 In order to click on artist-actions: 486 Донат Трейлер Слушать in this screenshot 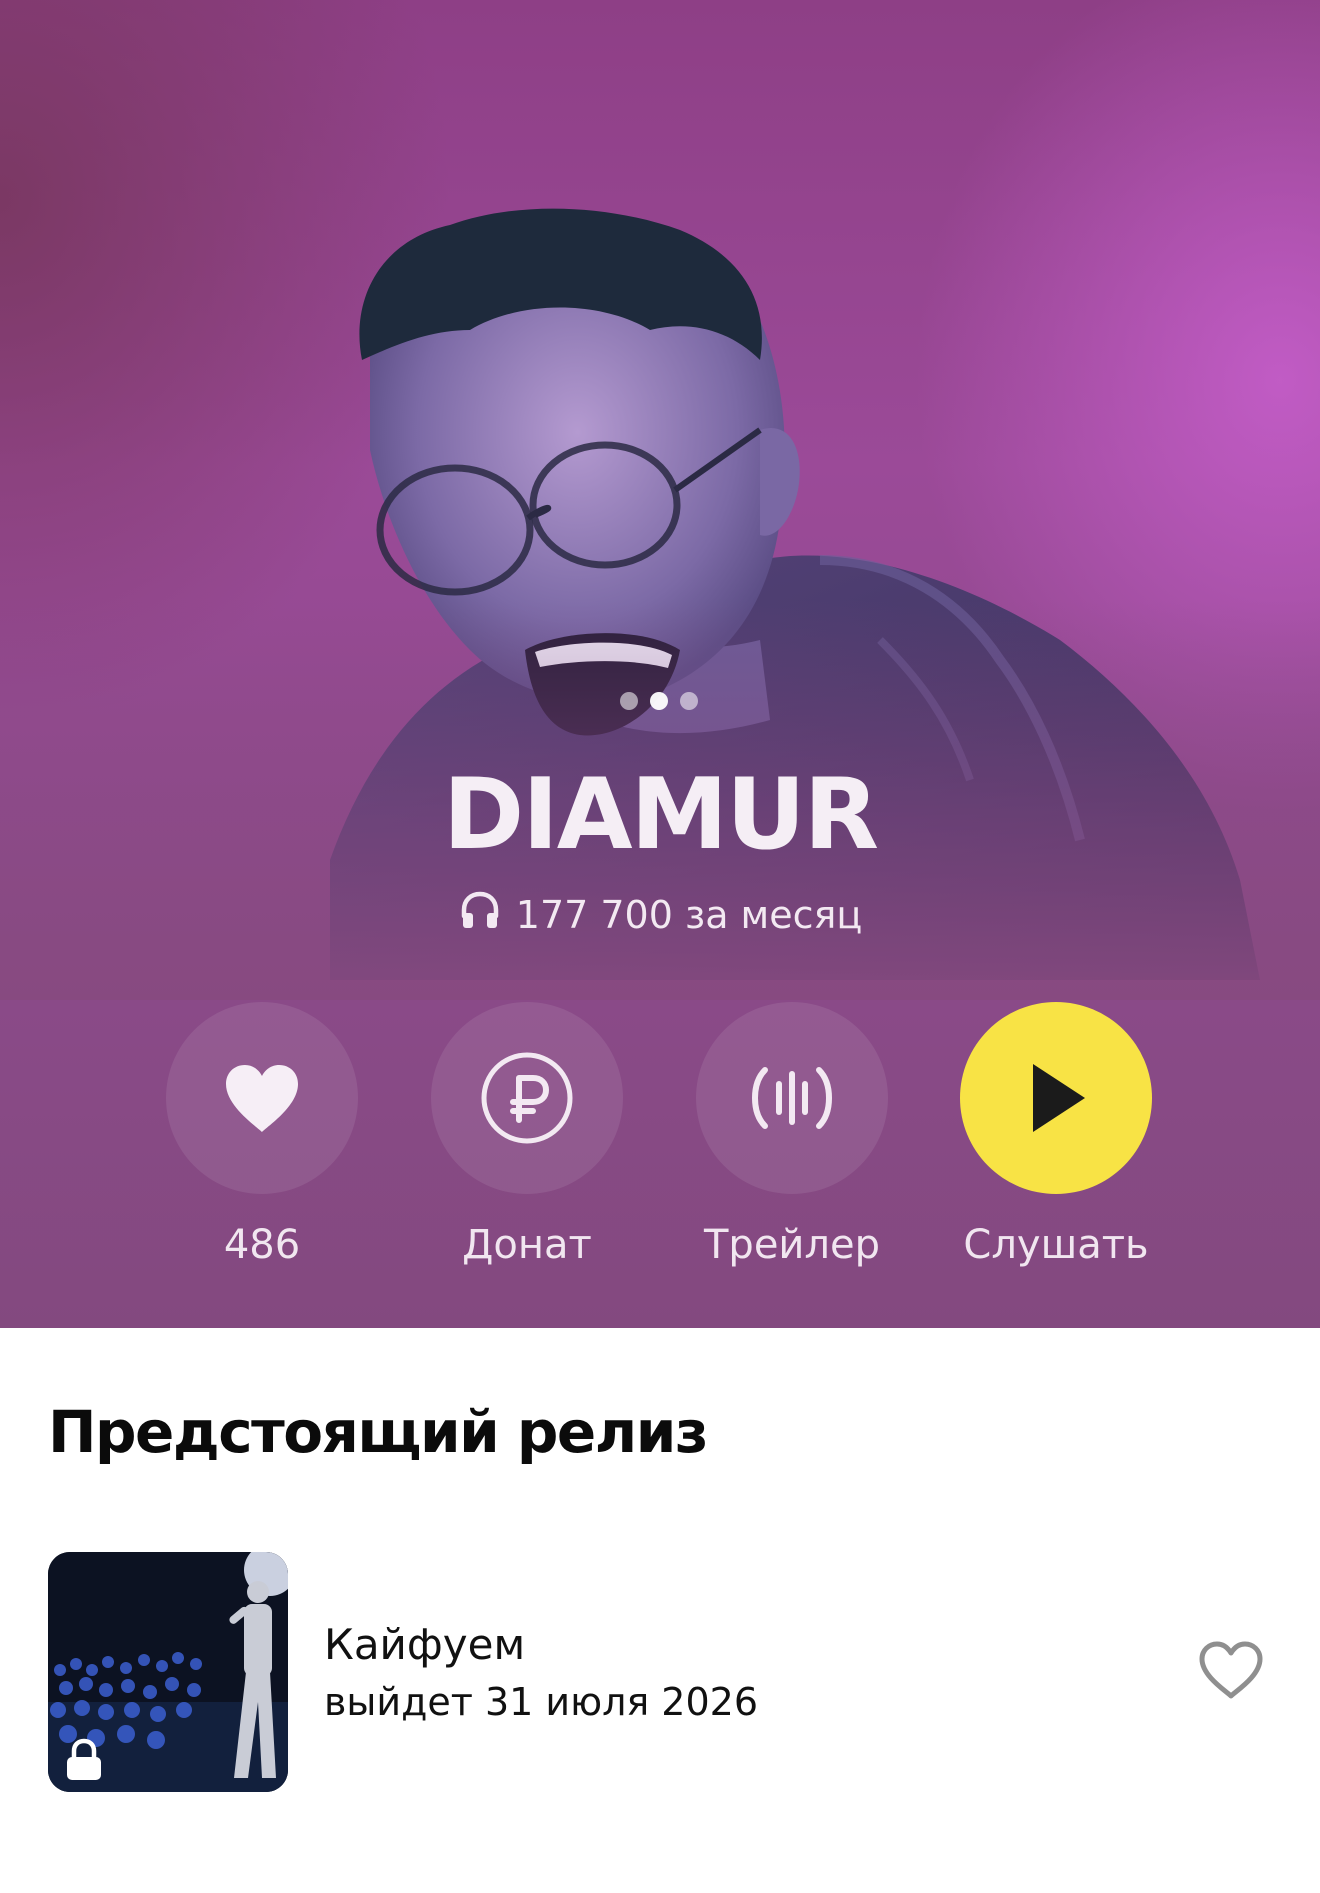, I will do `click(660, 1142)`.